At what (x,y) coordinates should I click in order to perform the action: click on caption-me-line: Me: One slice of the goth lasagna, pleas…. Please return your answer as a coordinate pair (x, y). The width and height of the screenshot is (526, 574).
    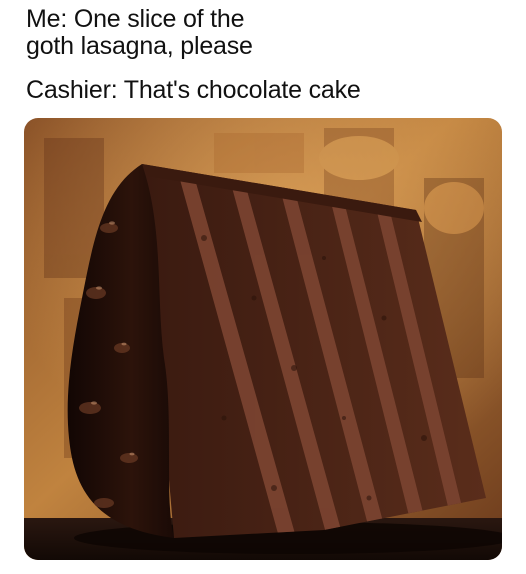
    Looking at the image, I should click on (139, 32).